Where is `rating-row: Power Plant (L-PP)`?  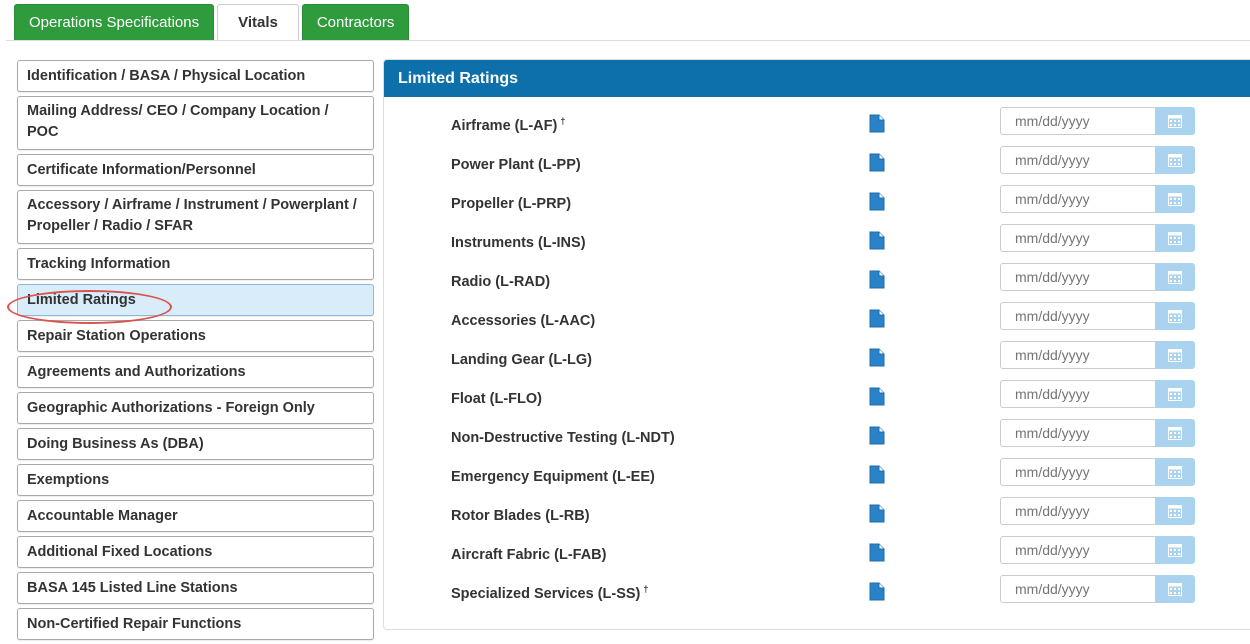 rating-row: Power Plant (L-PP) is located at coordinates (817, 163).